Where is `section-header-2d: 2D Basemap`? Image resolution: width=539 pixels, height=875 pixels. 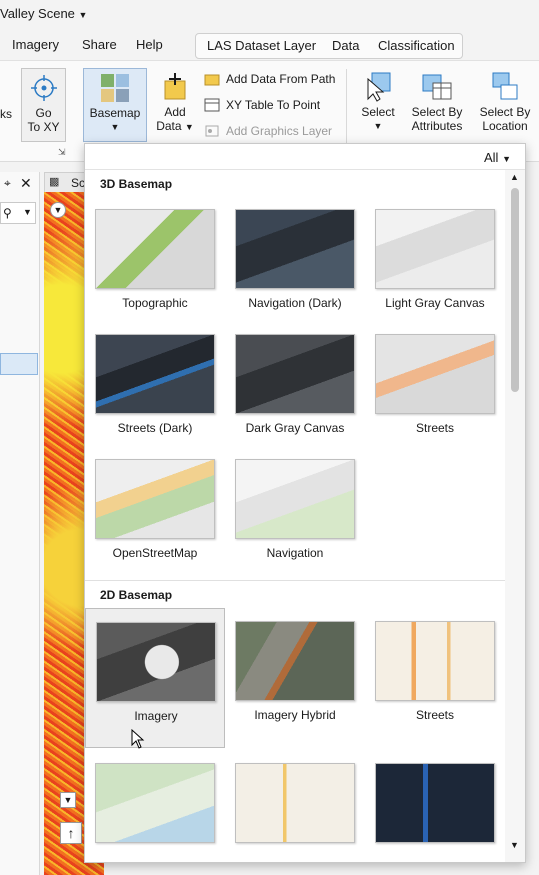
section-header-2d: 2D Basemap is located at coordinates (136, 595).